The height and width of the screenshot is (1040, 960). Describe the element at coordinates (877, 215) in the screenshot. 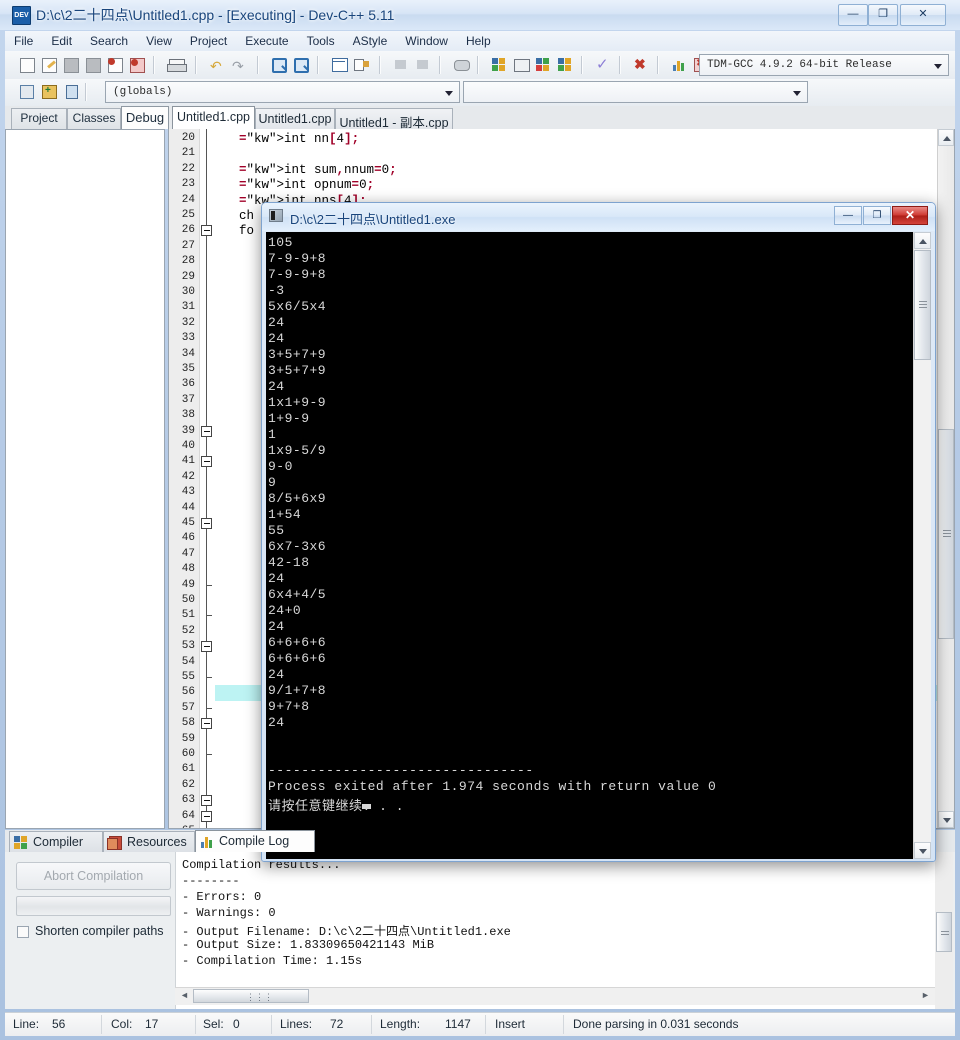

I see `console-maximize-button: ❐` at that location.